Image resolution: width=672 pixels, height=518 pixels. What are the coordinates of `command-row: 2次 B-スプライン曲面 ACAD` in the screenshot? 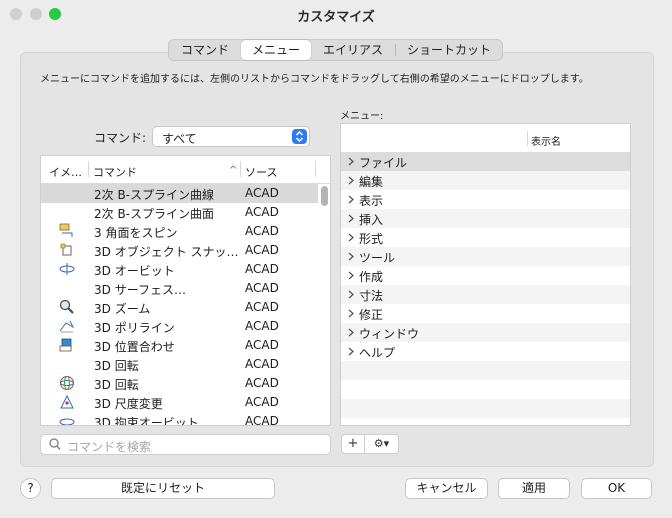 It's located at (179, 212).